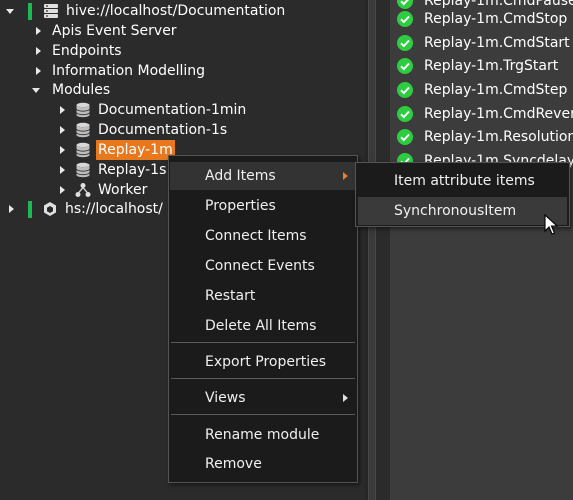 This screenshot has width=573, height=500. I want to click on tree-root-hs: hs://localhost/, so click(87, 209).